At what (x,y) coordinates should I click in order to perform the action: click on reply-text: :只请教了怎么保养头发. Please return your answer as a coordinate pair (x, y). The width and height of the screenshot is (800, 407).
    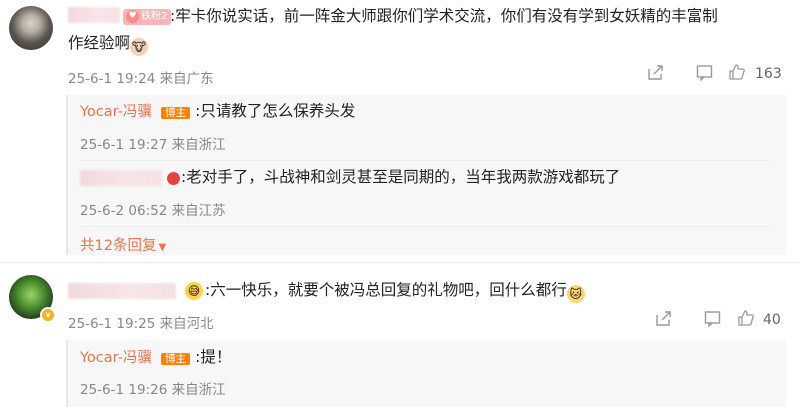
    Looking at the image, I should click on (275, 111).